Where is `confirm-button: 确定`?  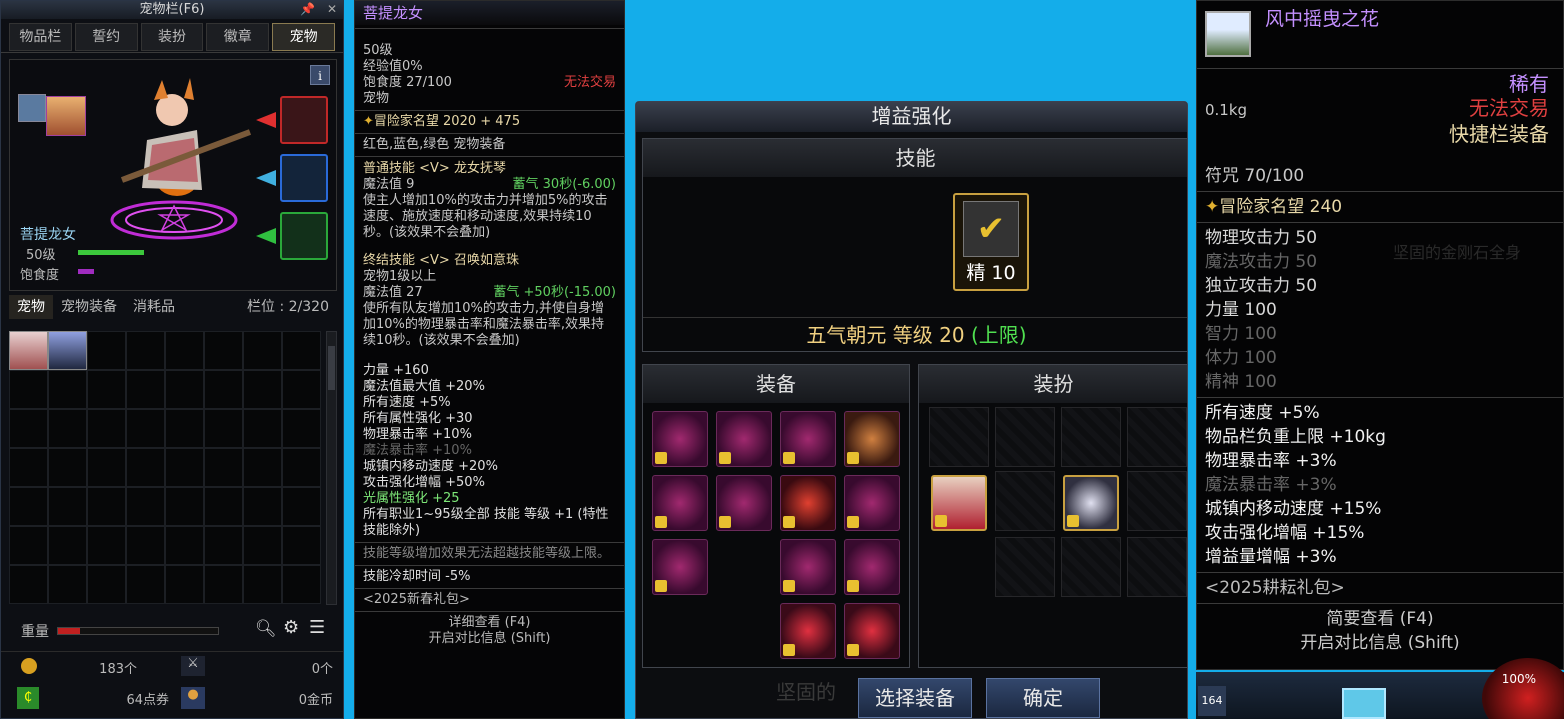 confirm-button: 确定 is located at coordinates (1043, 698).